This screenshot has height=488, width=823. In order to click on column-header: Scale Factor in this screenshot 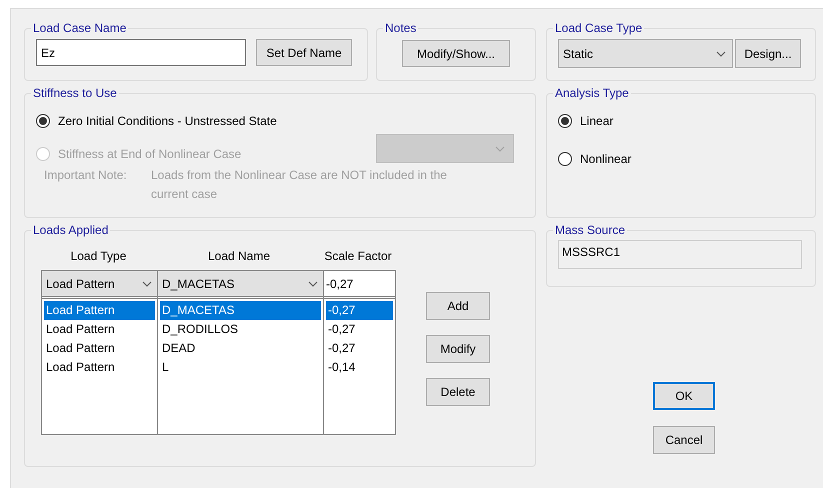, I will do `click(358, 256)`.